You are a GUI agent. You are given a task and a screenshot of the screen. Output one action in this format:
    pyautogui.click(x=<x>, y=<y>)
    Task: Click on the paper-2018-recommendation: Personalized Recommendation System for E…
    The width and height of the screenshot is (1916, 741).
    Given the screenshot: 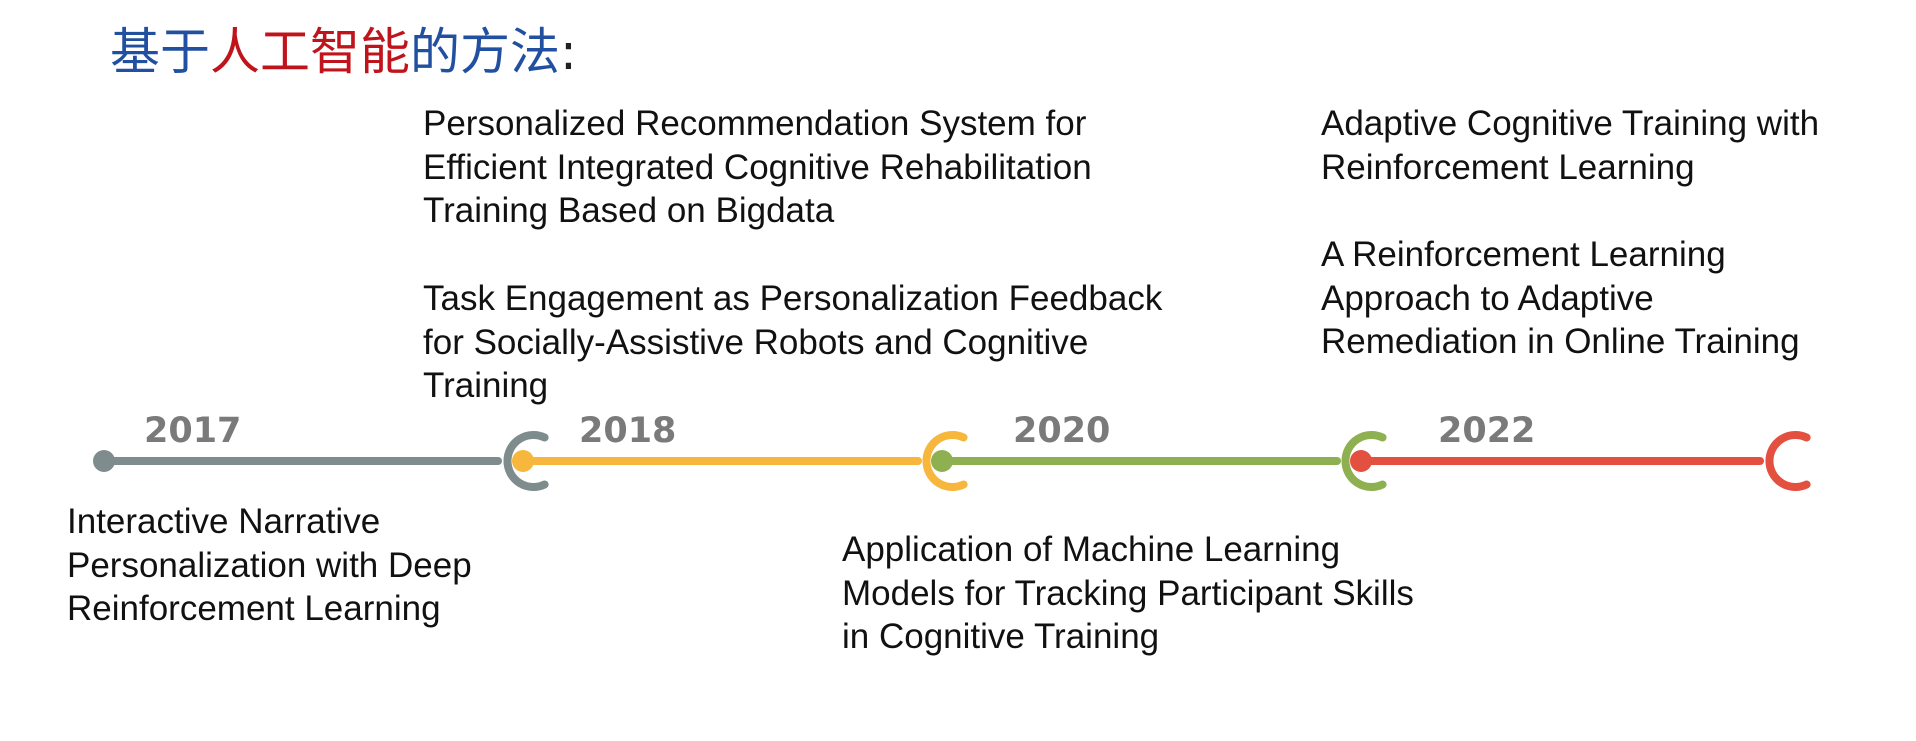 What is the action you would take?
    pyautogui.click(x=757, y=167)
    